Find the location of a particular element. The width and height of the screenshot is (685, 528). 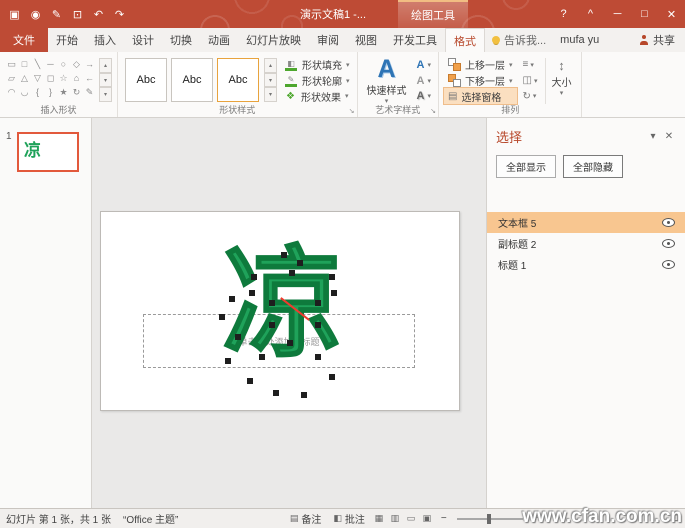

account-user: mufa yu is located at coordinates (579, 40).